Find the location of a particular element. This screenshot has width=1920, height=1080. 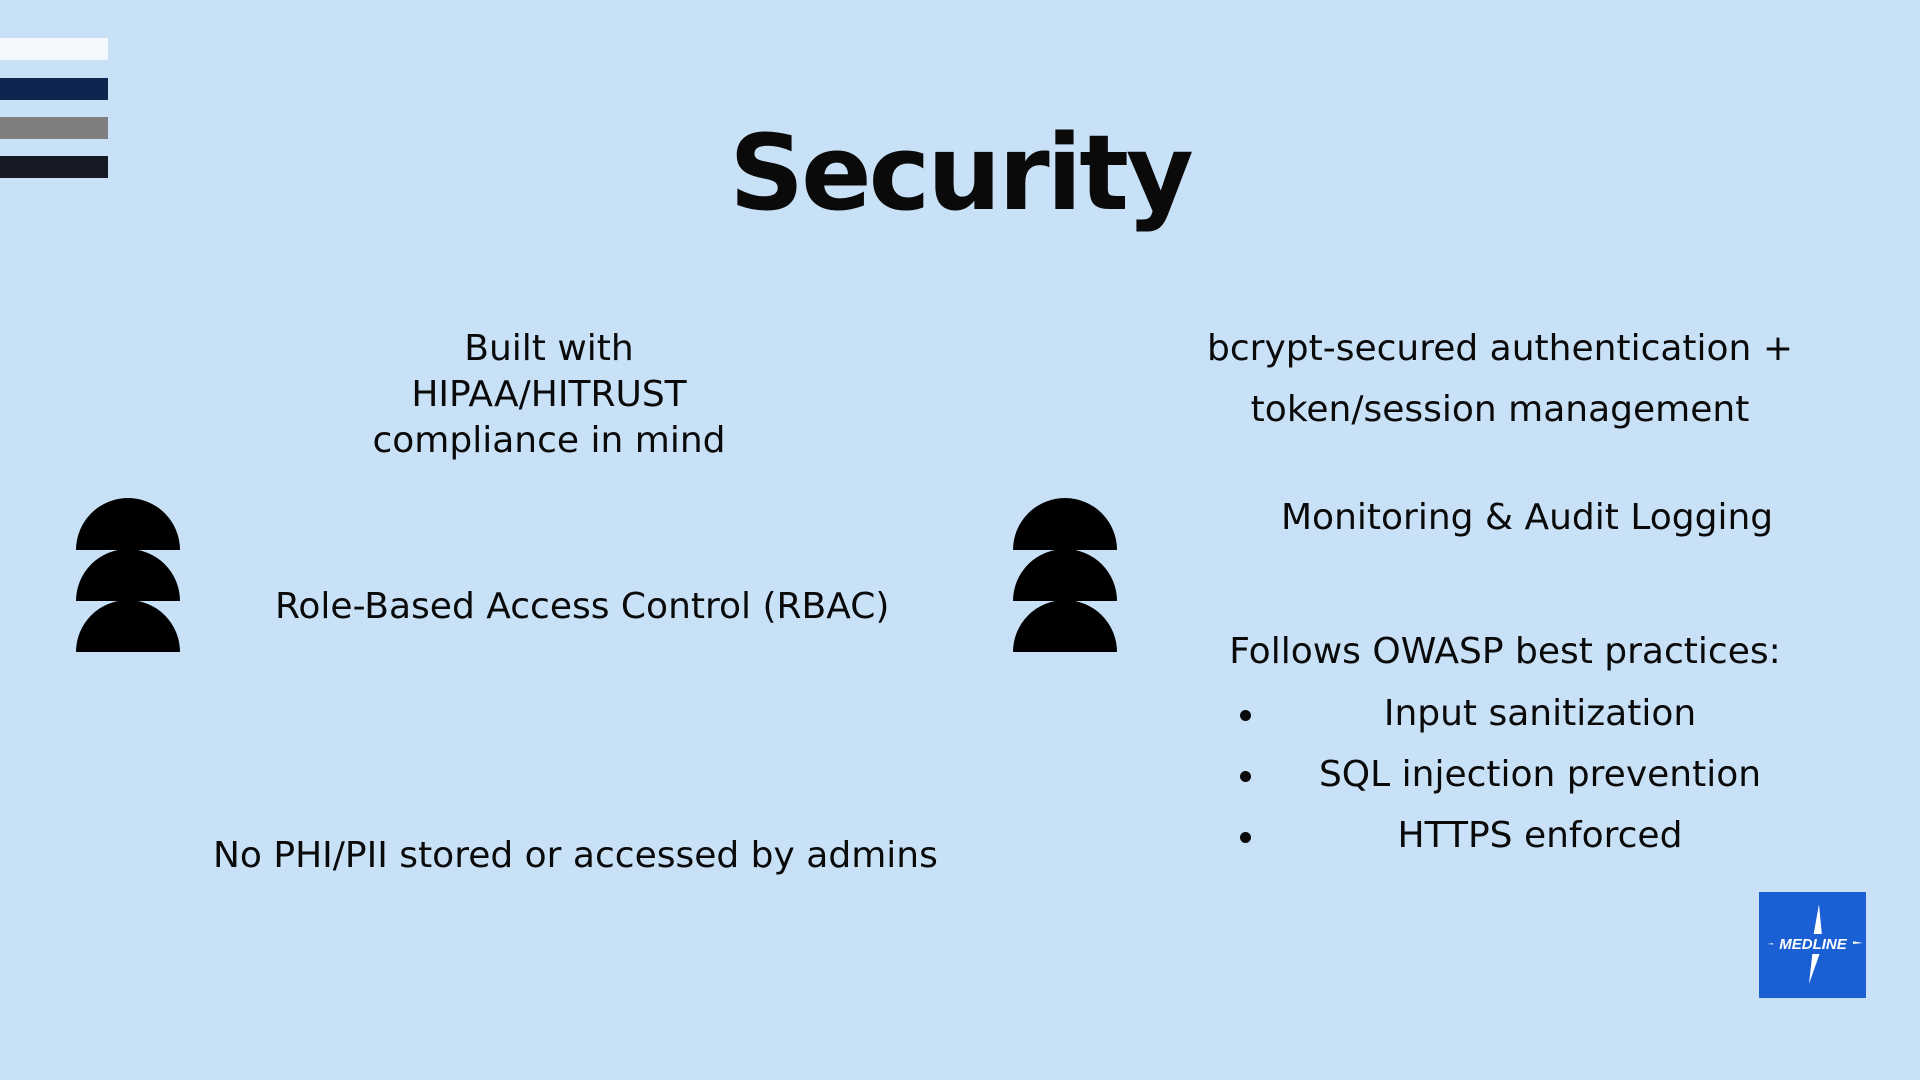

auth-line-2: token/session management is located at coordinates (1500, 409).